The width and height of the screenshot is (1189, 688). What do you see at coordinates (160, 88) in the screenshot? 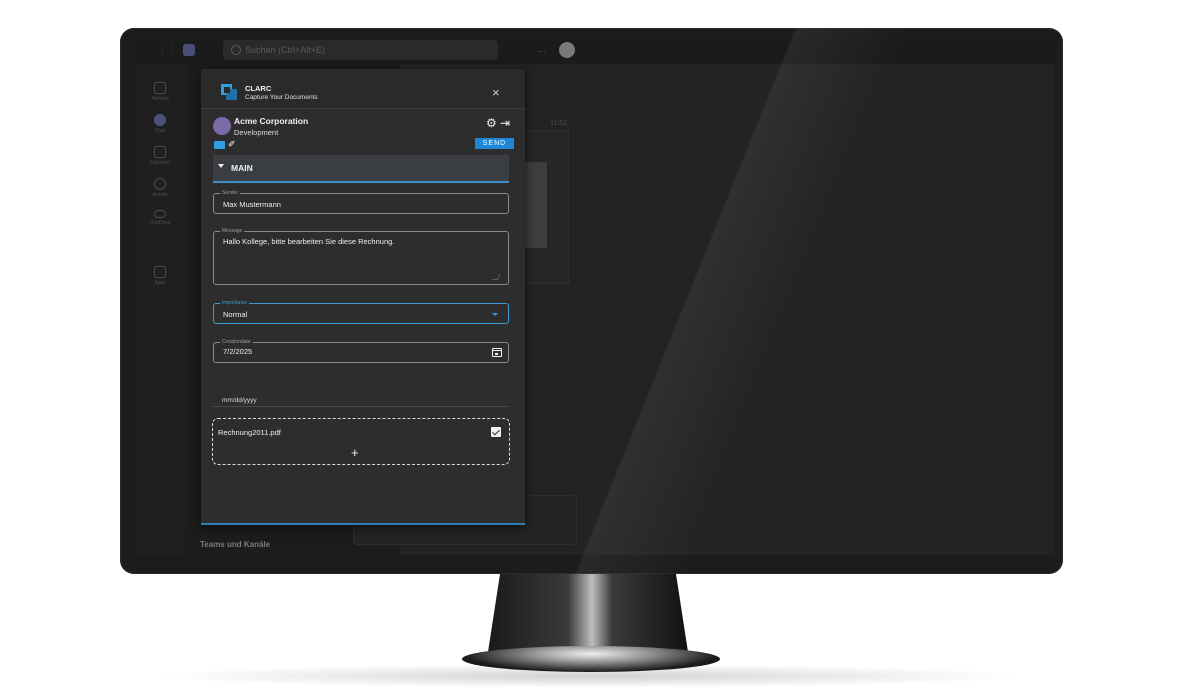
I see `bell-icon` at bounding box center [160, 88].